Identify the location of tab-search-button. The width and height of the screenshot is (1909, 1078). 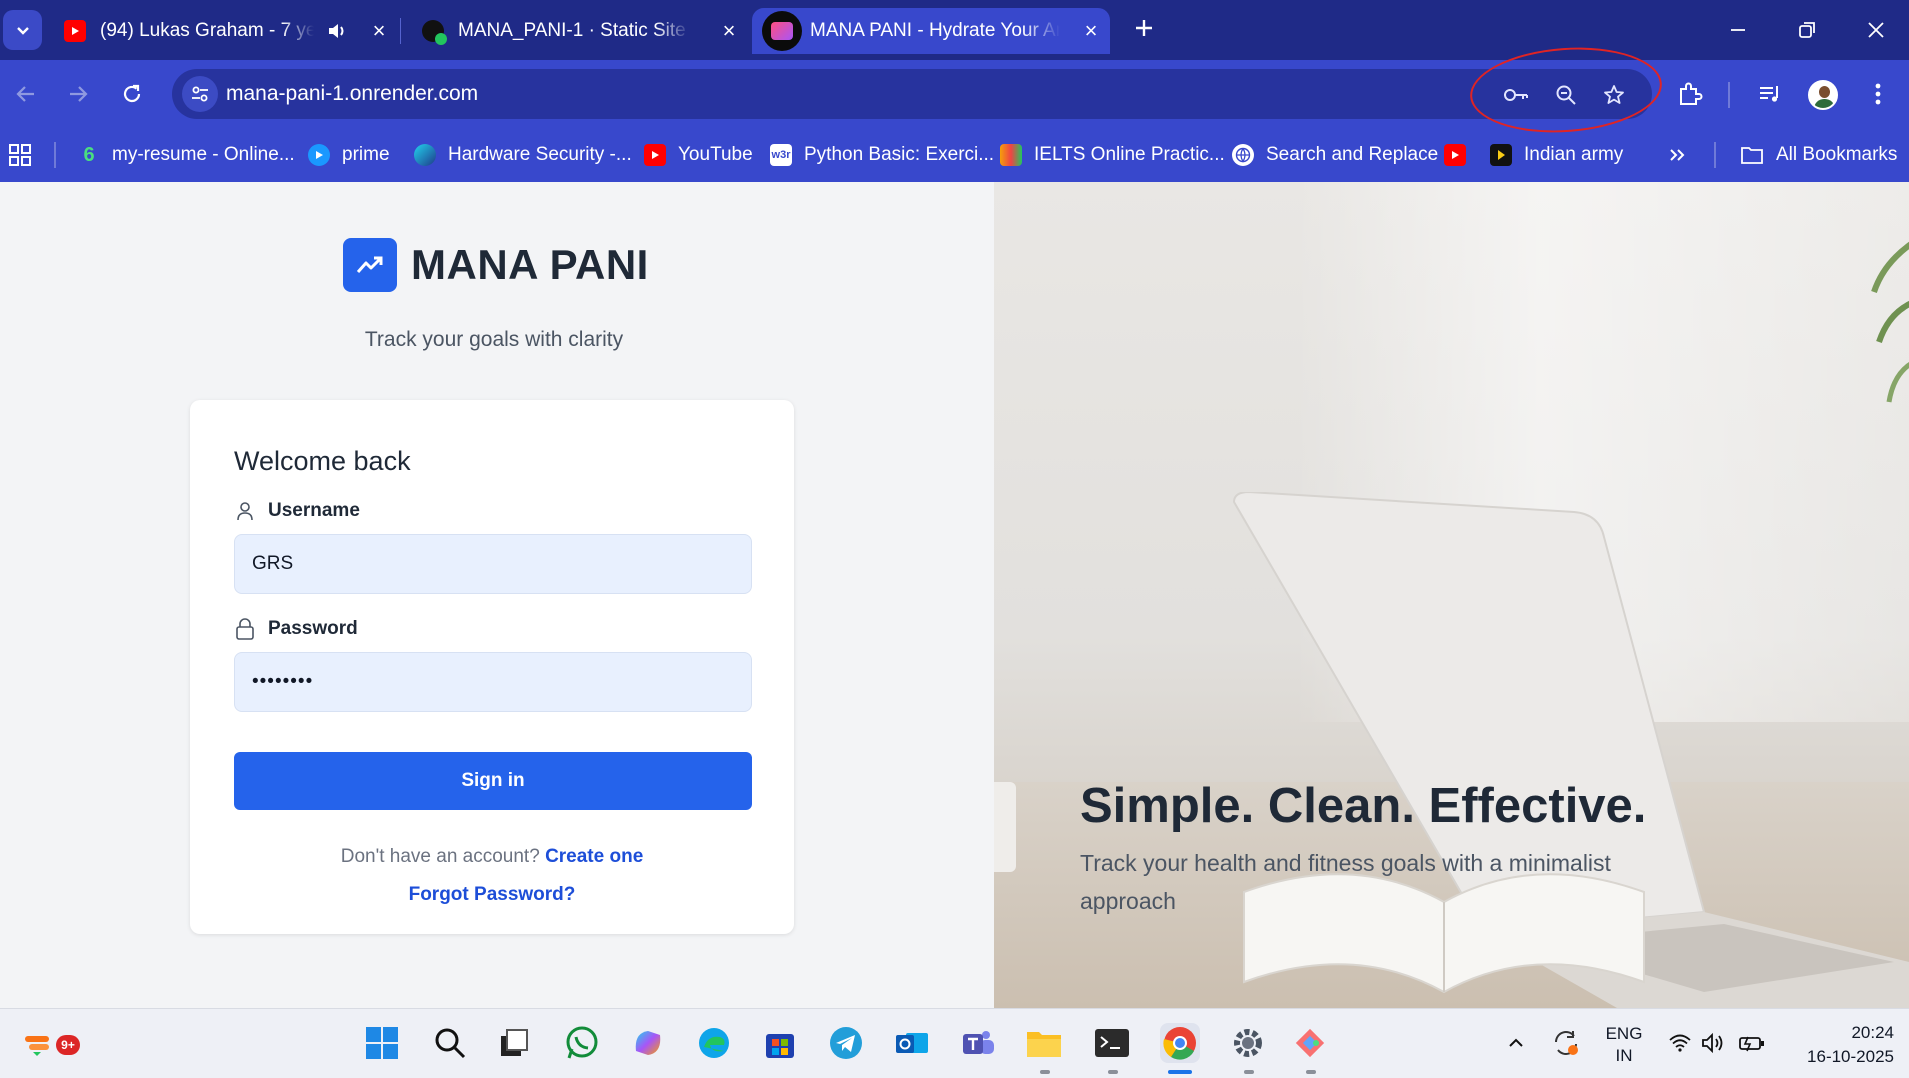
(22, 30).